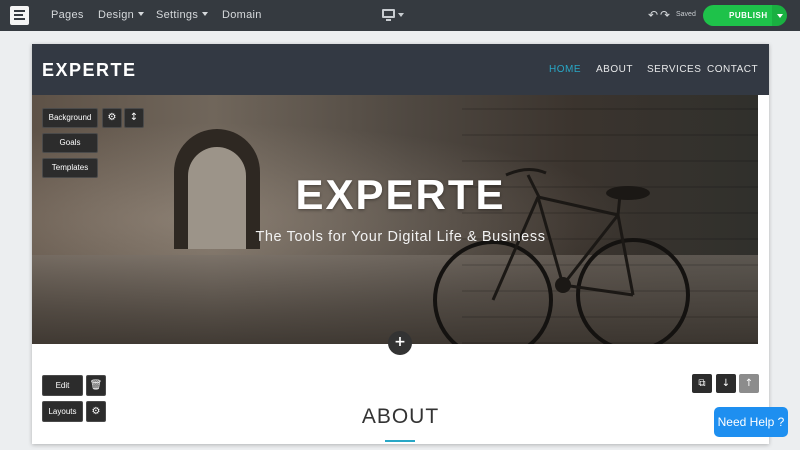 This screenshot has width=800, height=450. Describe the element at coordinates (177, 15) in the screenshot. I see `menu-settings-label: Settings` at that location.